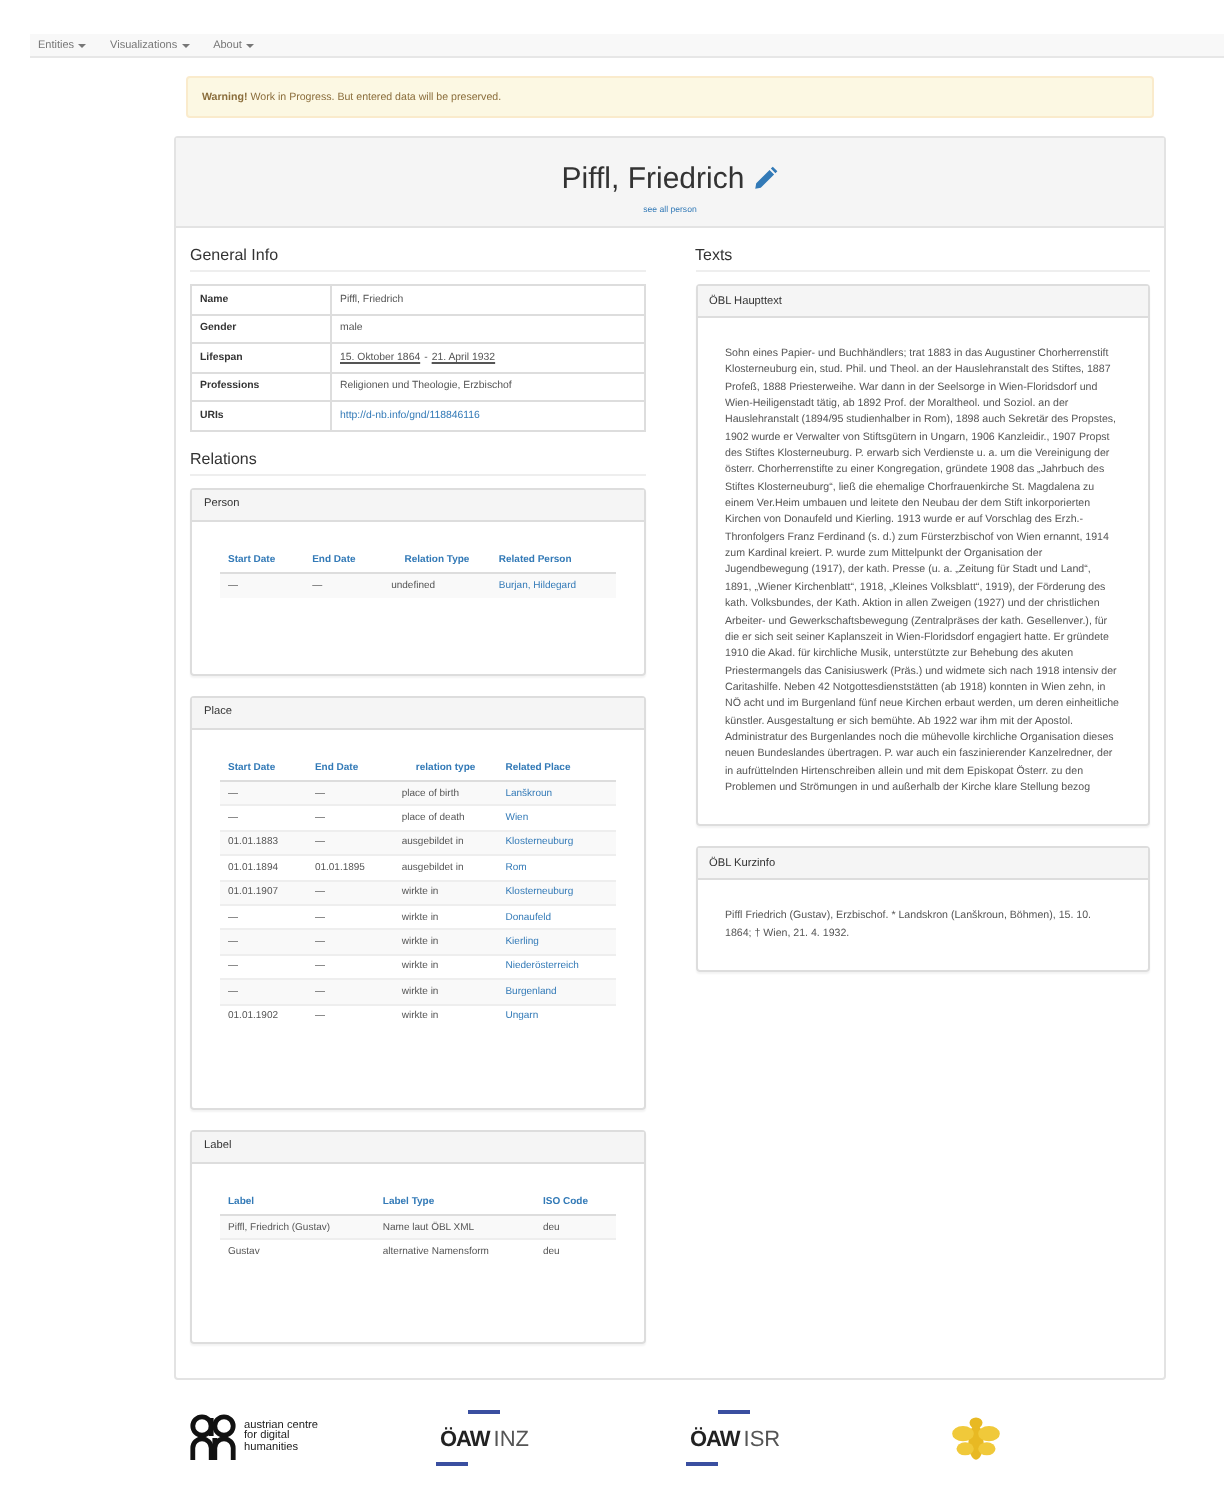 The image size is (1224, 1498). What do you see at coordinates (976, 1438) in the screenshot?
I see `bee-icon` at bounding box center [976, 1438].